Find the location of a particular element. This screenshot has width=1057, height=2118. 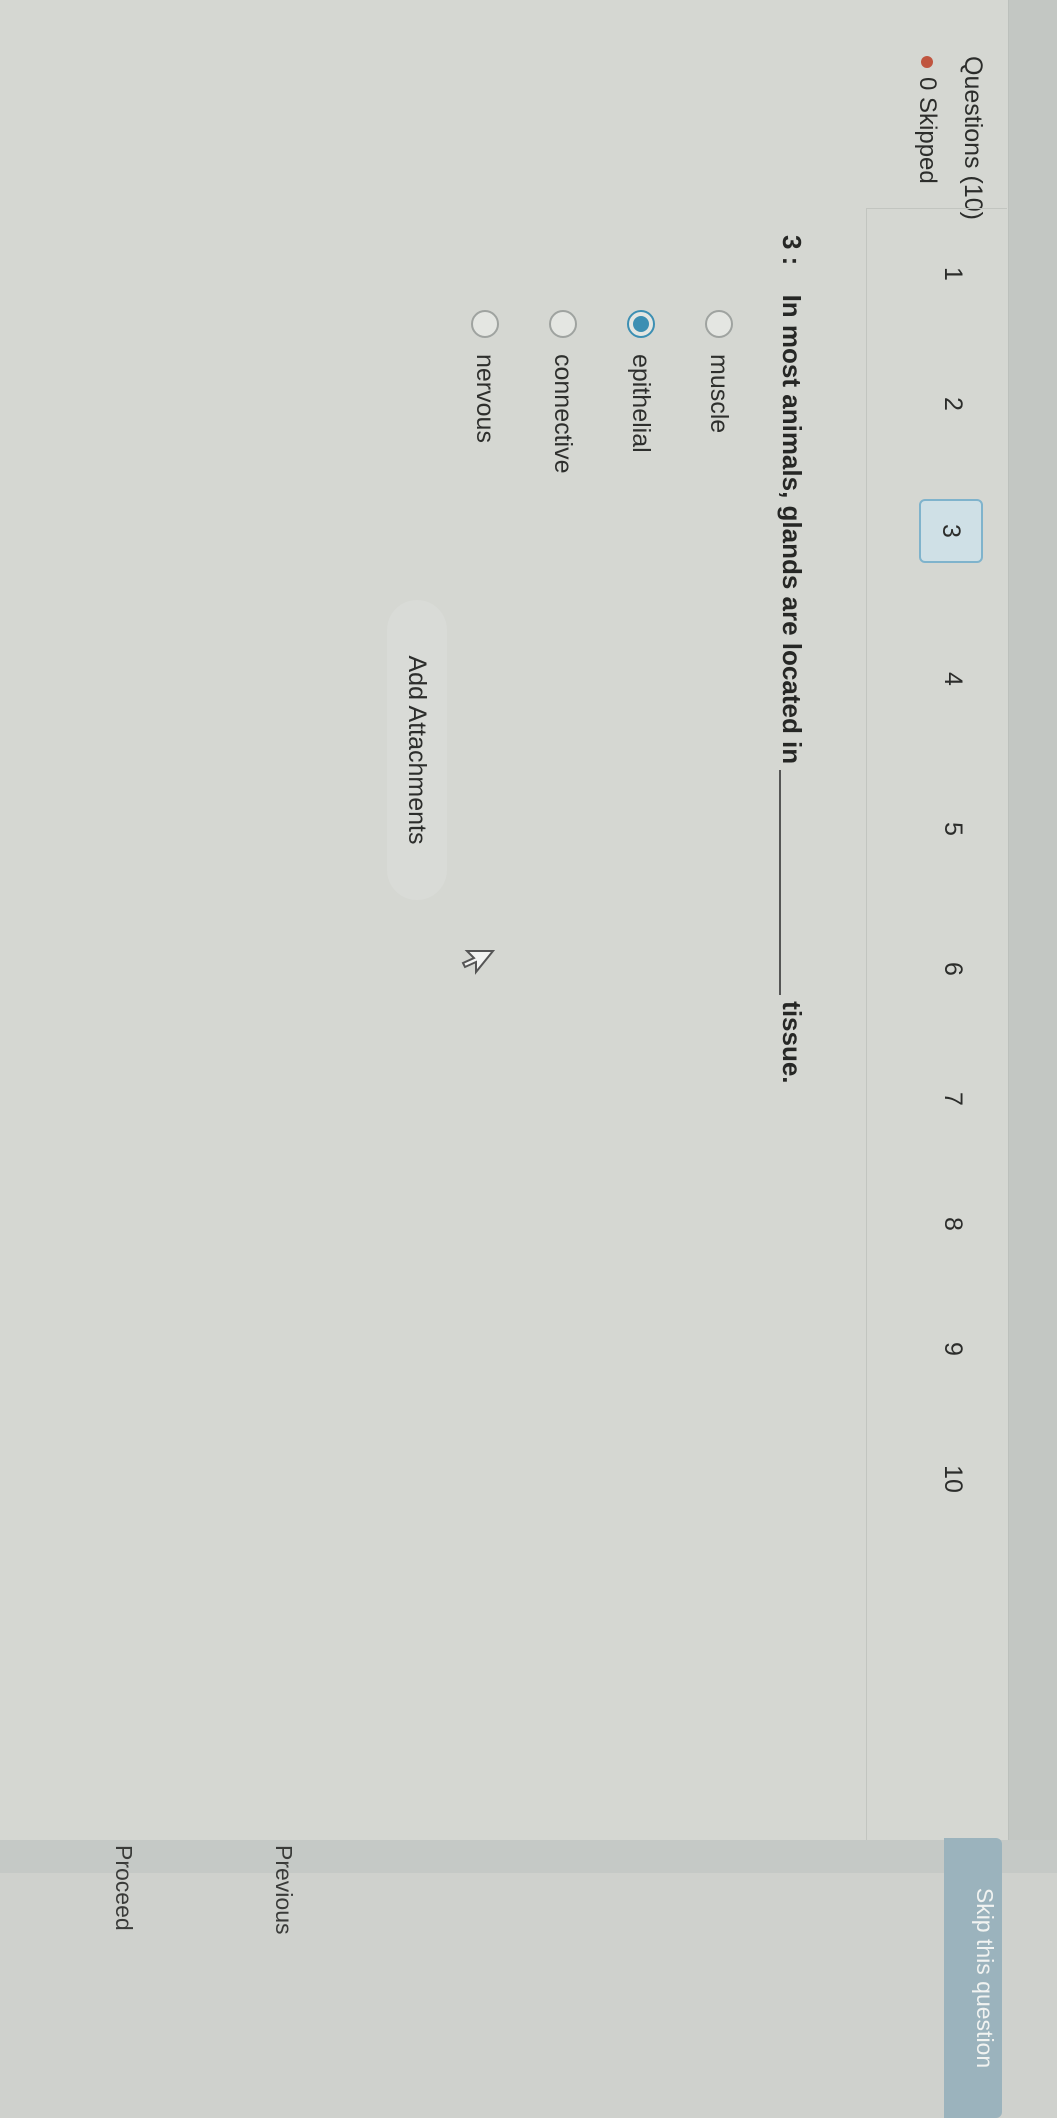

option-label: connective is located at coordinates (563, 414).